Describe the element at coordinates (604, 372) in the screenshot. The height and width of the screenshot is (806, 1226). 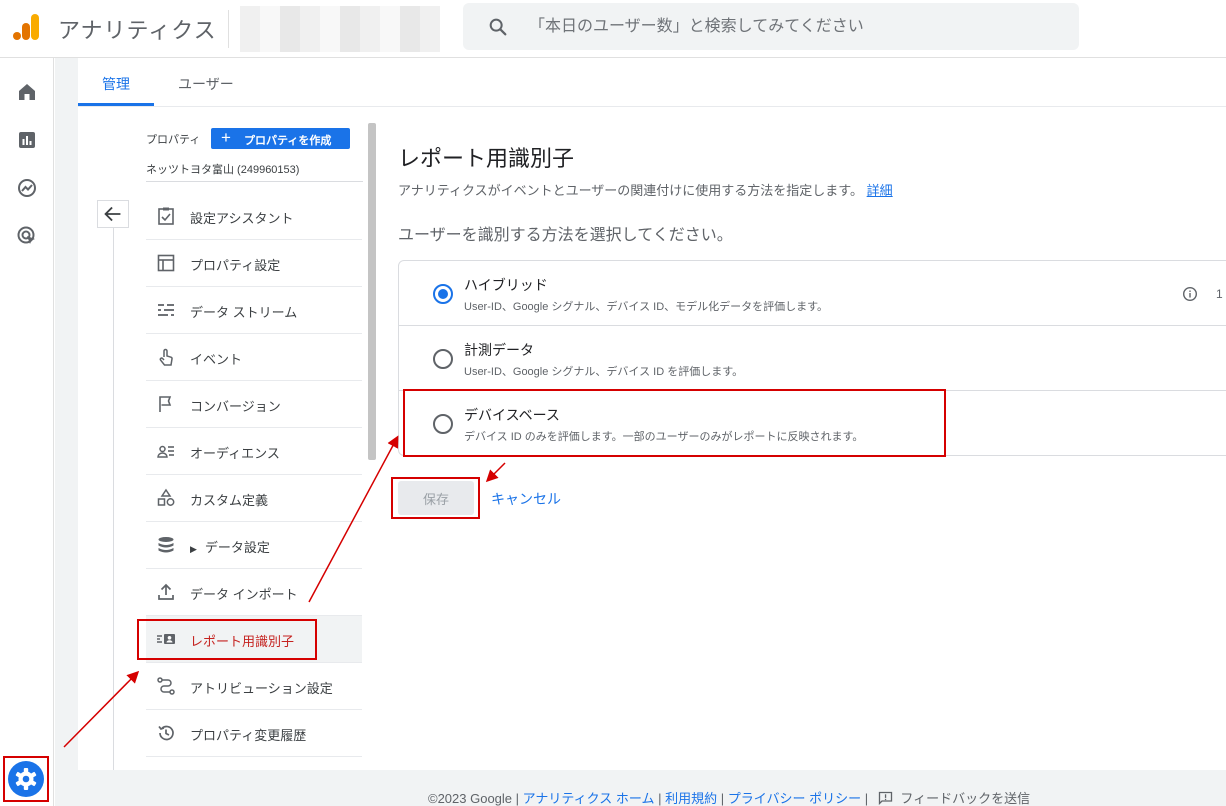
I see `option-subtitle: User-ID、Google シグナル、デバイス ID を評価します。` at that location.